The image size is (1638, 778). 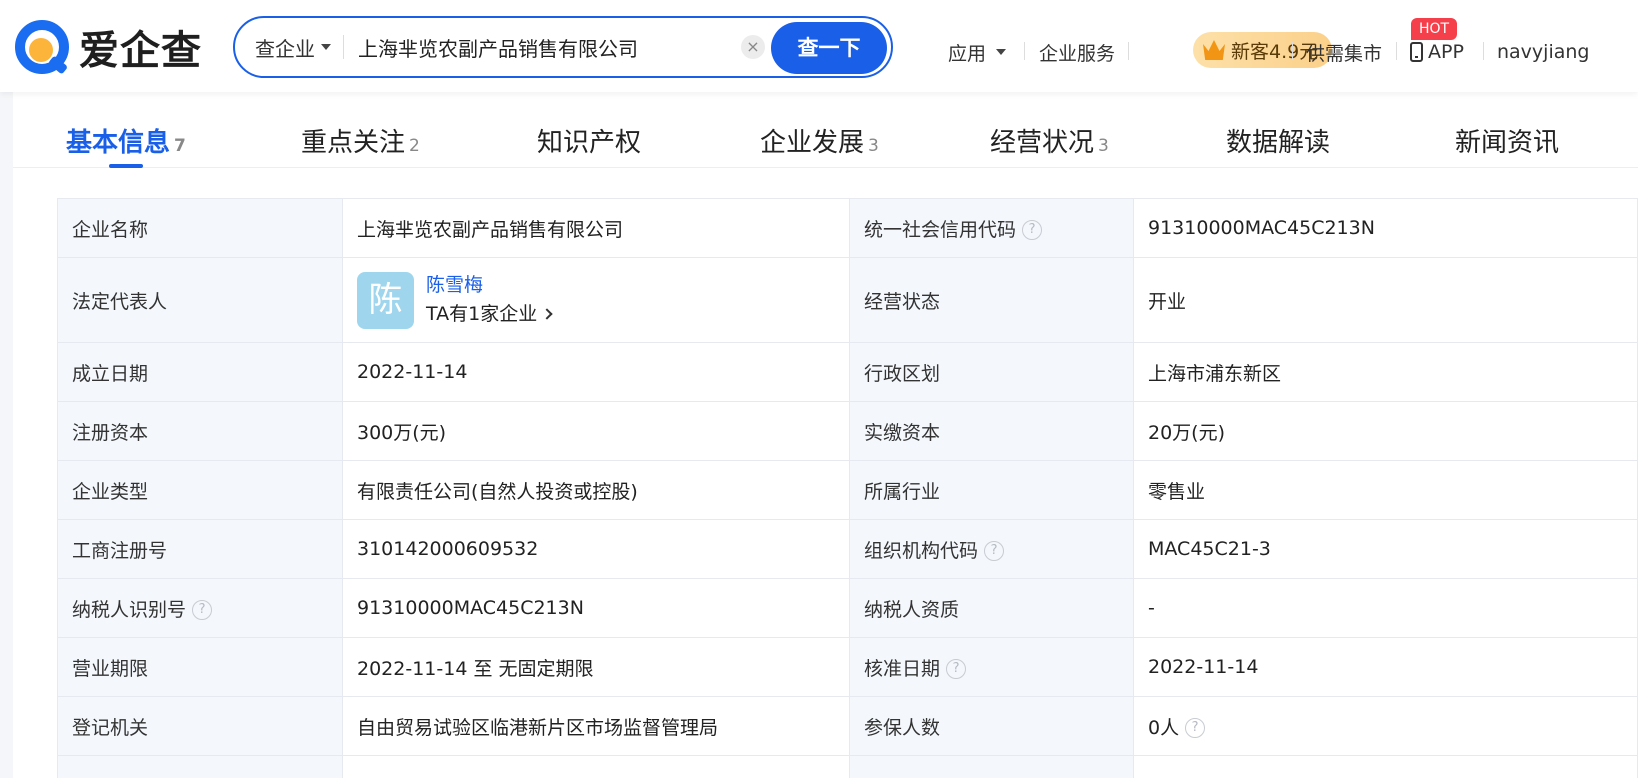 I want to click on status-value: 开业, so click(x=1385, y=300).